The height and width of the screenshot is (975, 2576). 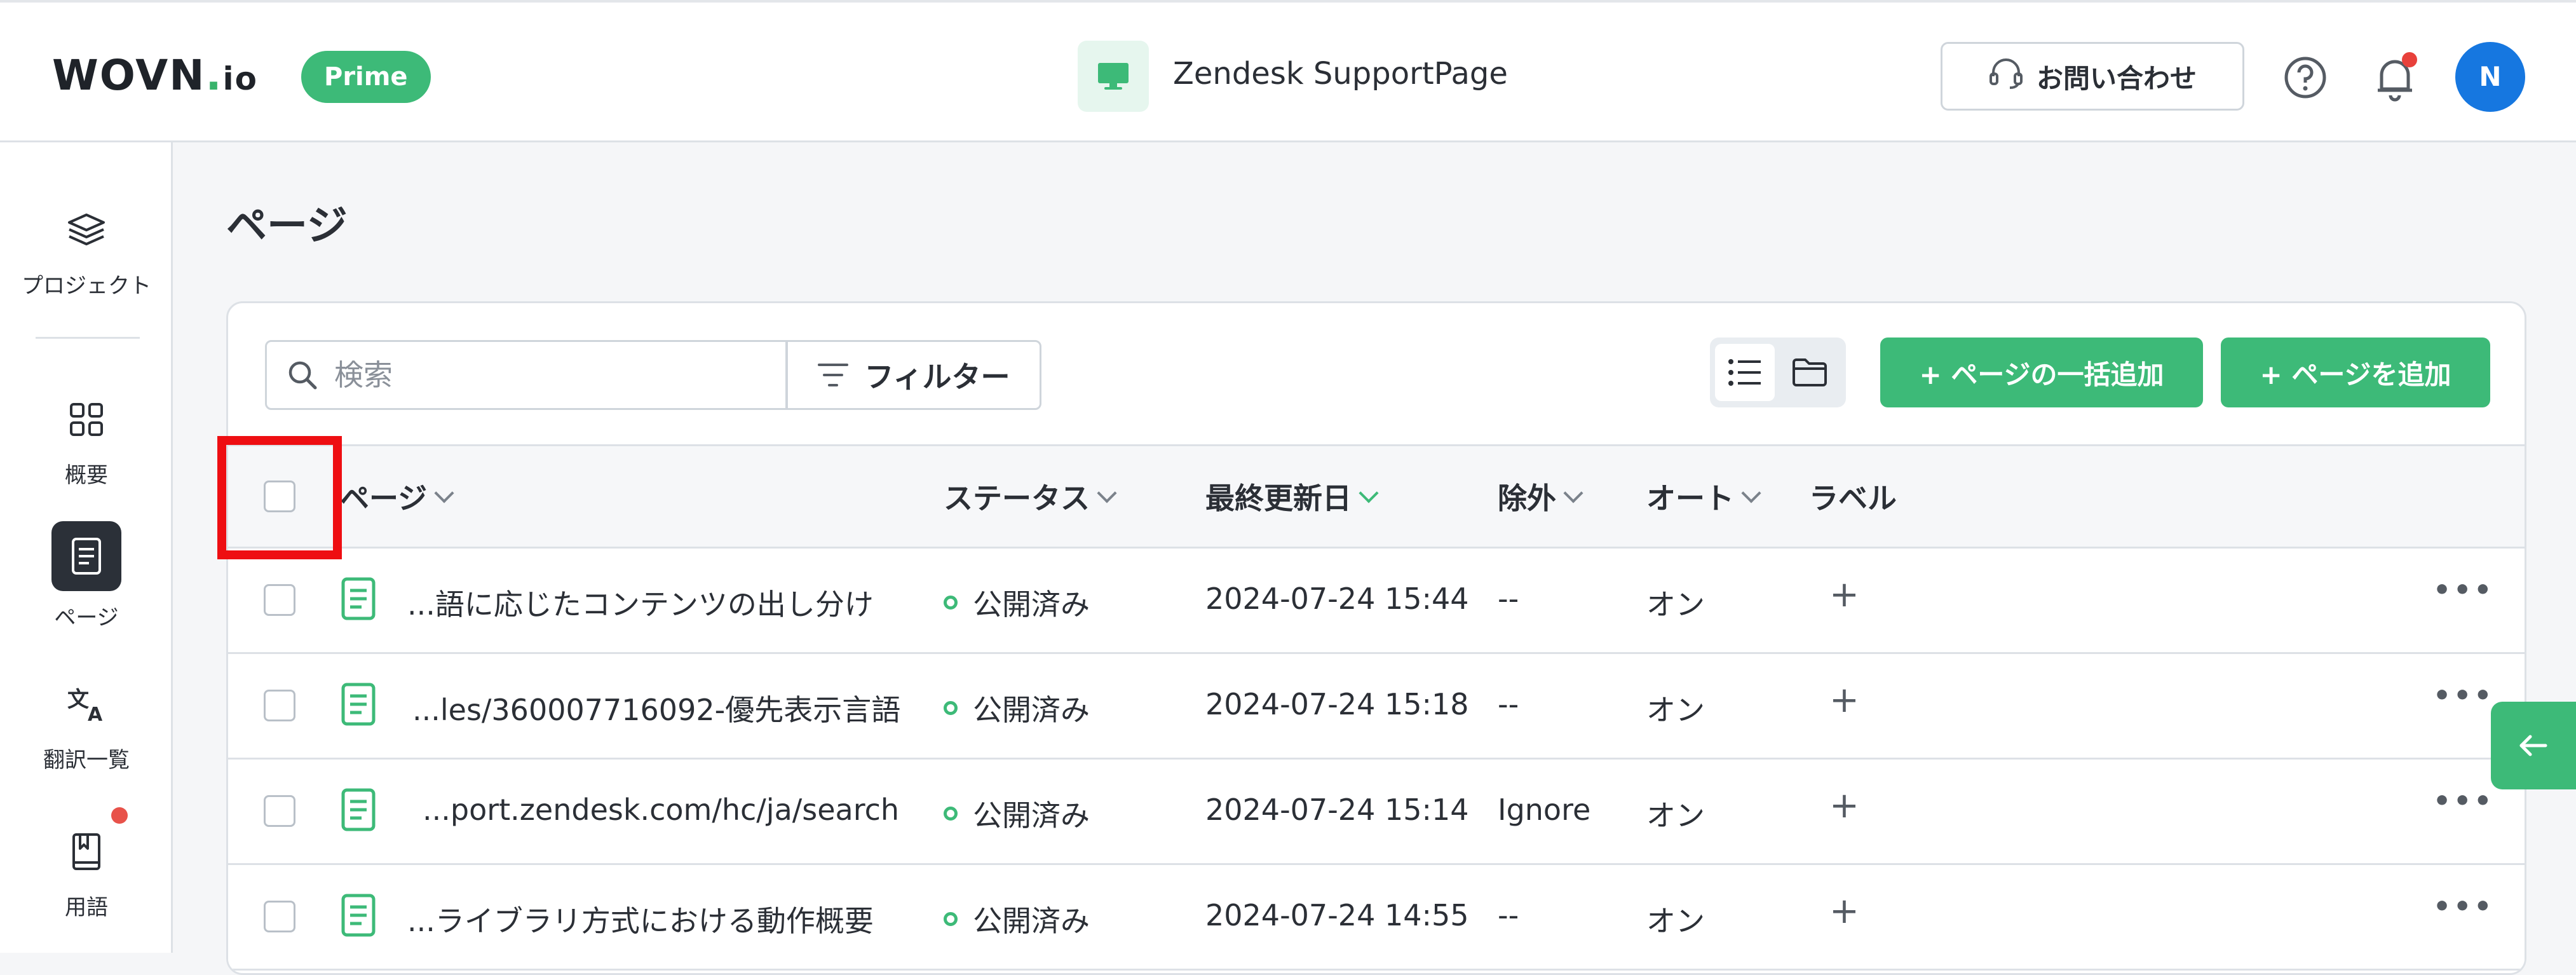 I want to click on folder-view-icon, so click(x=1810, y=372).